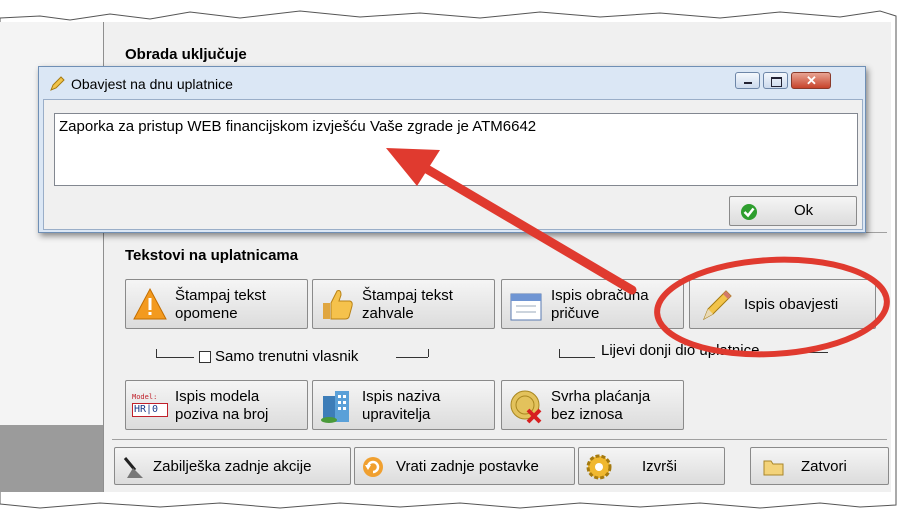  Describe the element at coordinates (600, 304) in the screenshot. I see `print-reserve-calc-label: Ispis obračuna pričuve` at that location.